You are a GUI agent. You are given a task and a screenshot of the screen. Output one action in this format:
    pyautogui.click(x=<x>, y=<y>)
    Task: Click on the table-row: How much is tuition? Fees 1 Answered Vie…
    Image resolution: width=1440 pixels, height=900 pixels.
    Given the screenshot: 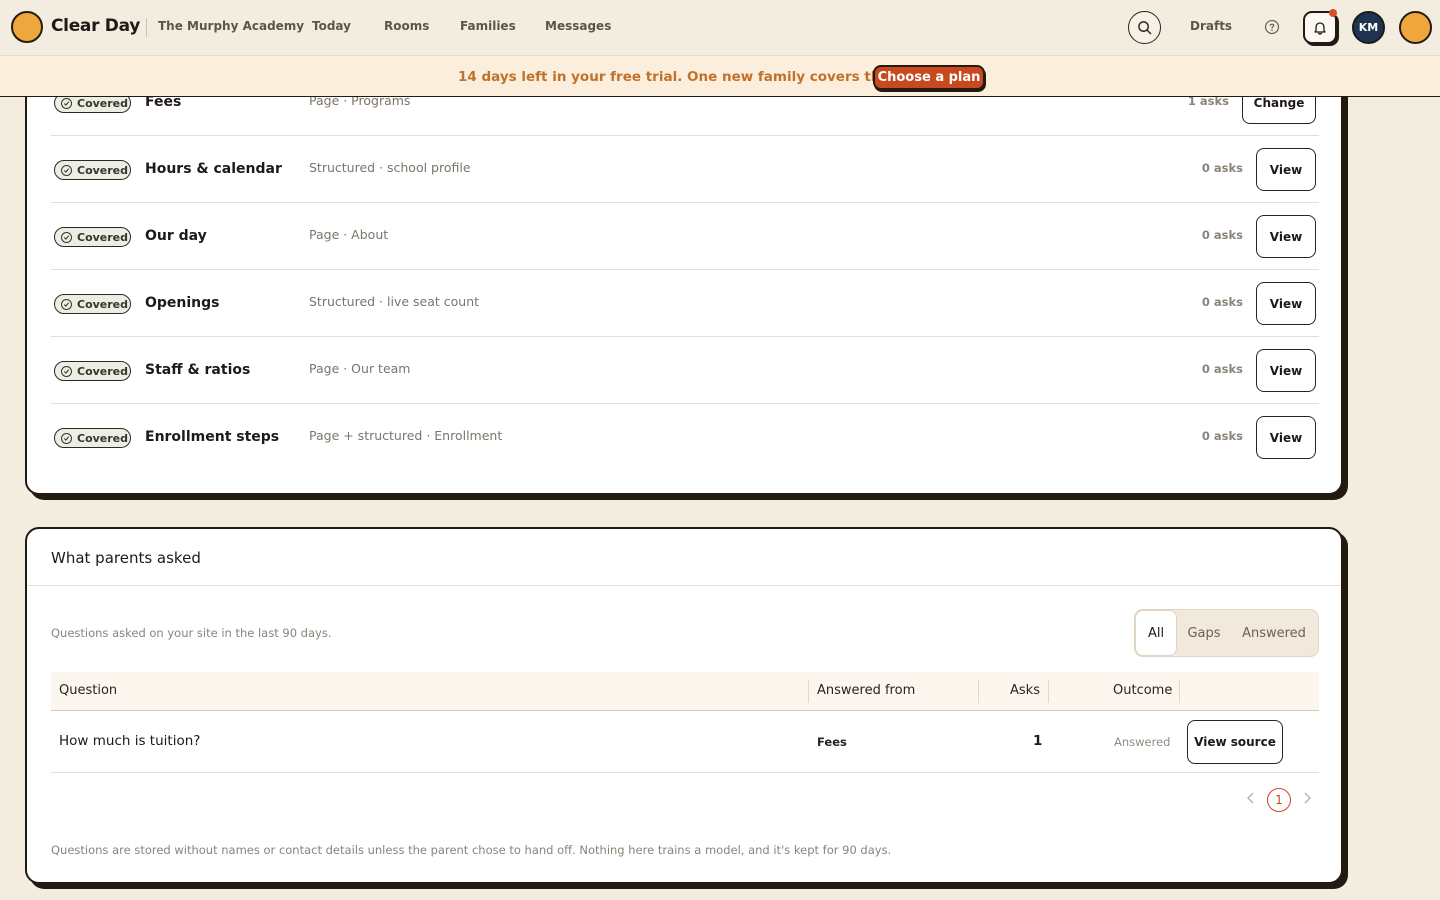 What is the action you would take?
    pyautogui.click(x=685, y=742)
    